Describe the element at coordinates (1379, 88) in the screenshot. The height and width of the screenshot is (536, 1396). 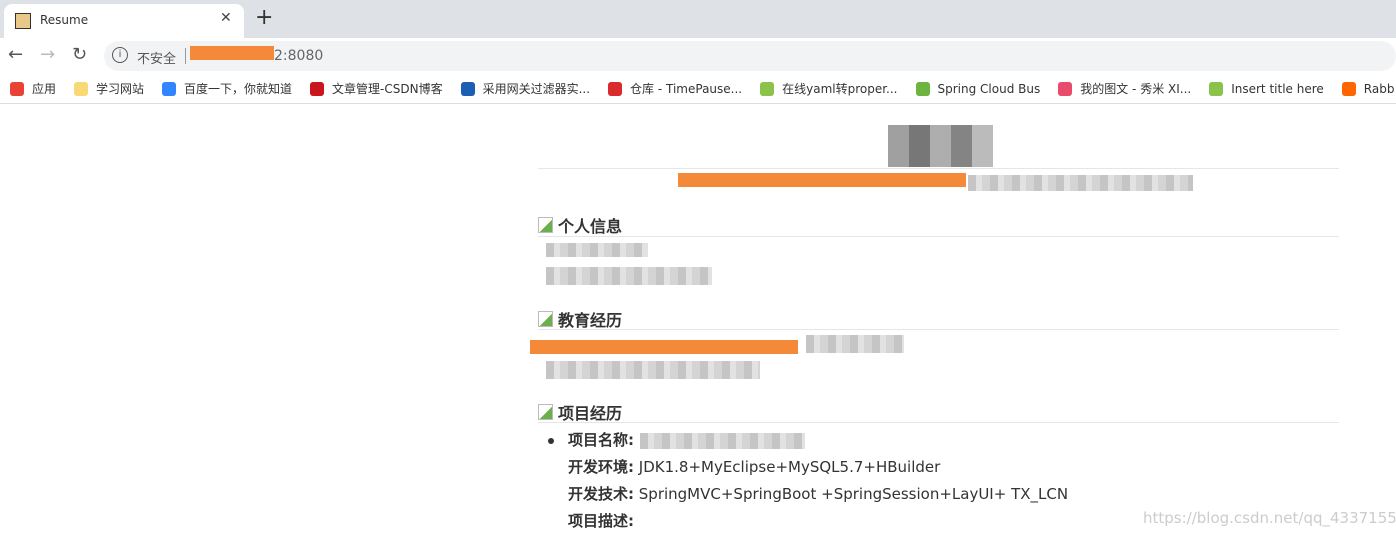
I see `bookmark-label: Rabb` at that location.